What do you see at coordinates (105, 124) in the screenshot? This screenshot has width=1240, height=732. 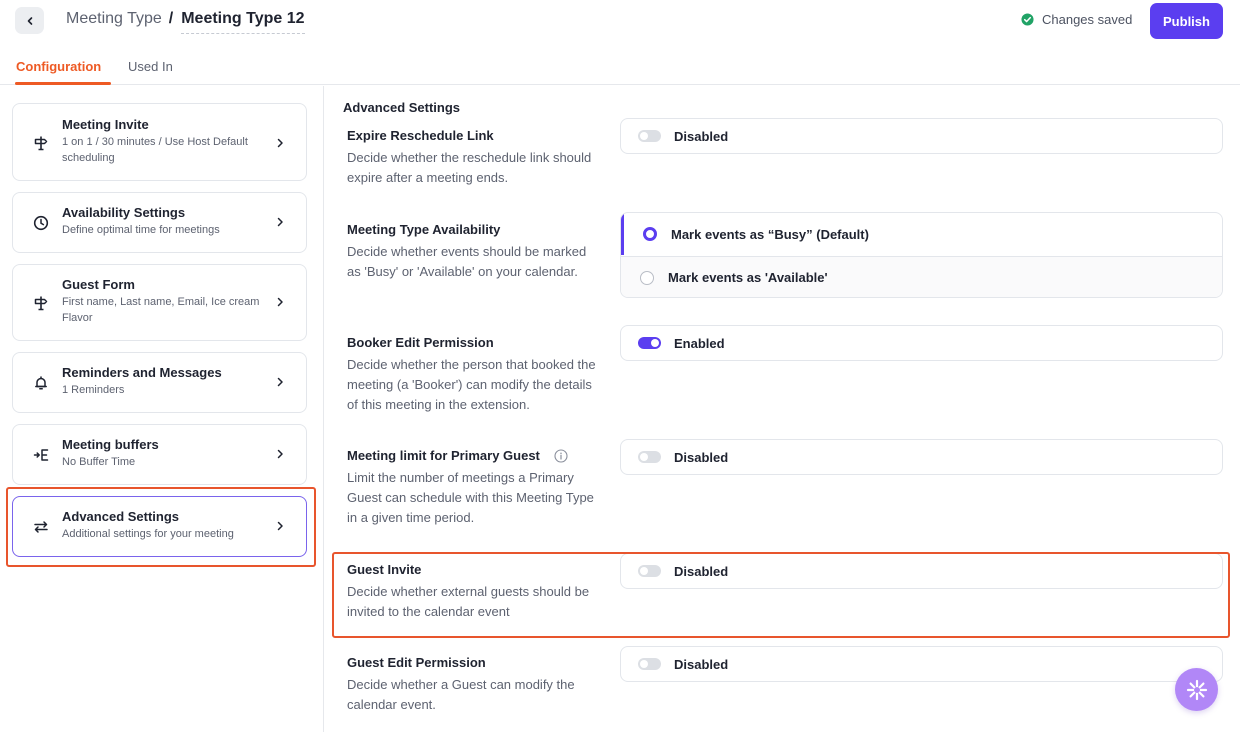 I see `sidebar-item-title: Meeting Invite` at bounding box center [105, 124].